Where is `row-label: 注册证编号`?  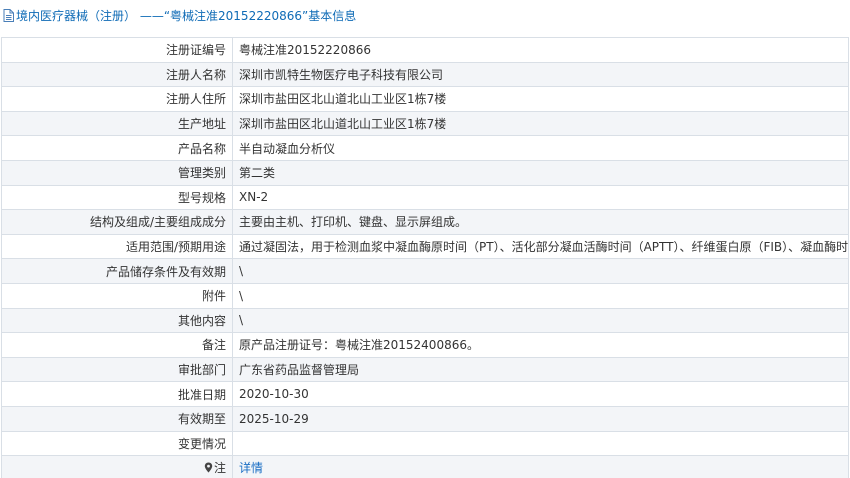
row-label: 注册证编号 is located at coordinates (117, 50).